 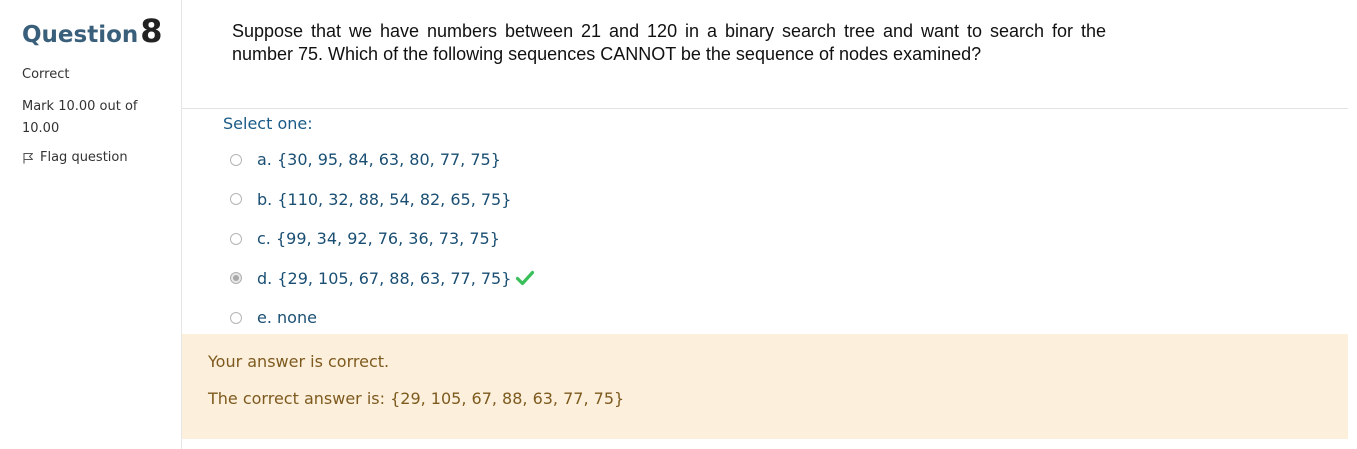 I want to click on answer-option-d: d. {29, 105, 67, 88, 63, 77, 75}, so click(x=382, y=279).